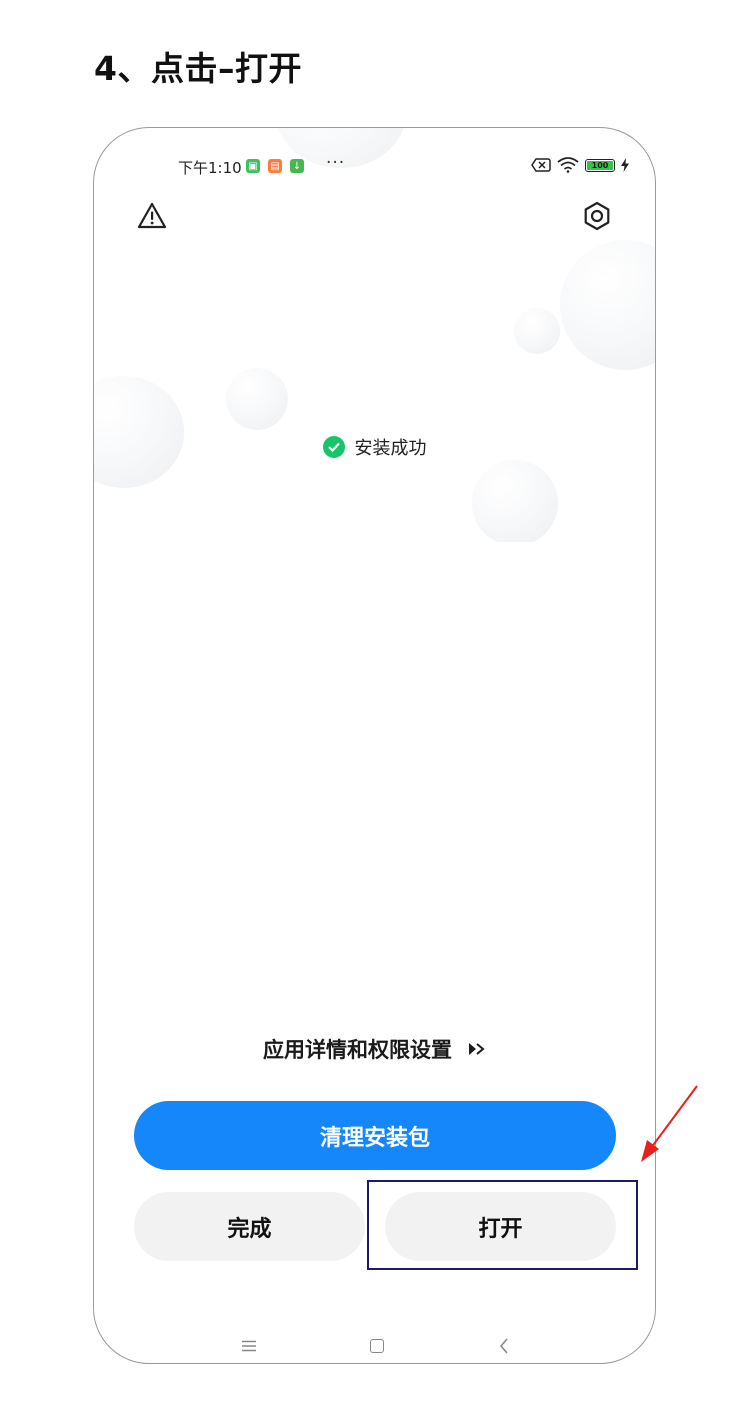 The width and height of the screenshot is (750, 1404). What do you see at coordinates (625, 165) in the screenshot?
I see `charging-icon` at bounding box center [625, 165].